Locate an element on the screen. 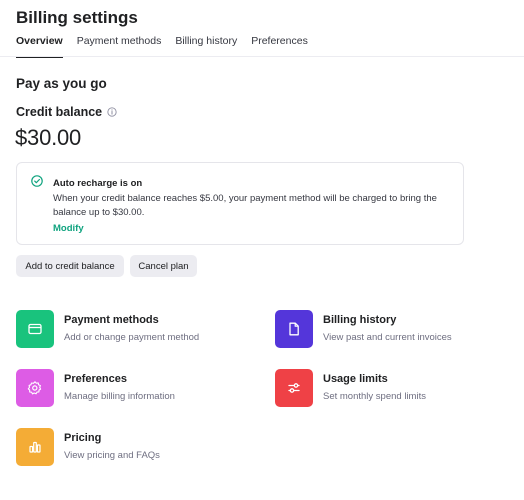 This screenshot has width=524, height=500. modify-link: Modify is located at coordinates (68, 228).